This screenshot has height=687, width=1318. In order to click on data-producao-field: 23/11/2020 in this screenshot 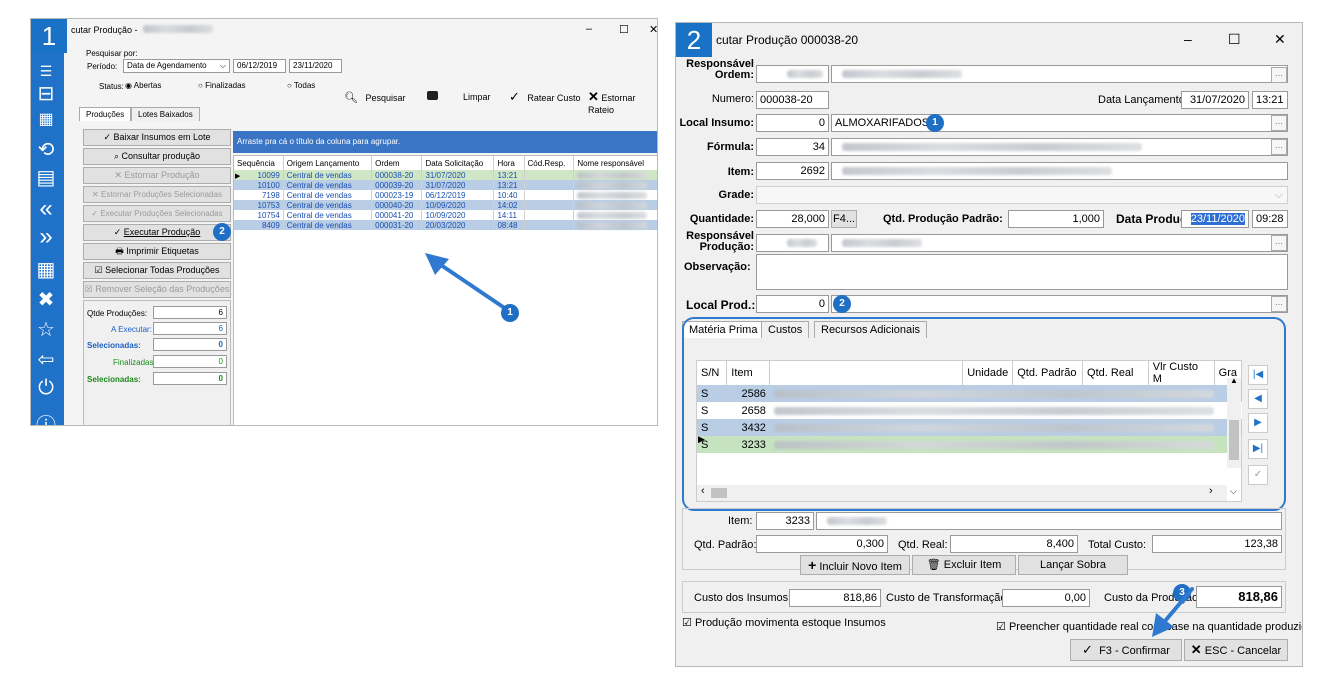, I will do `click(1215, 219)`.